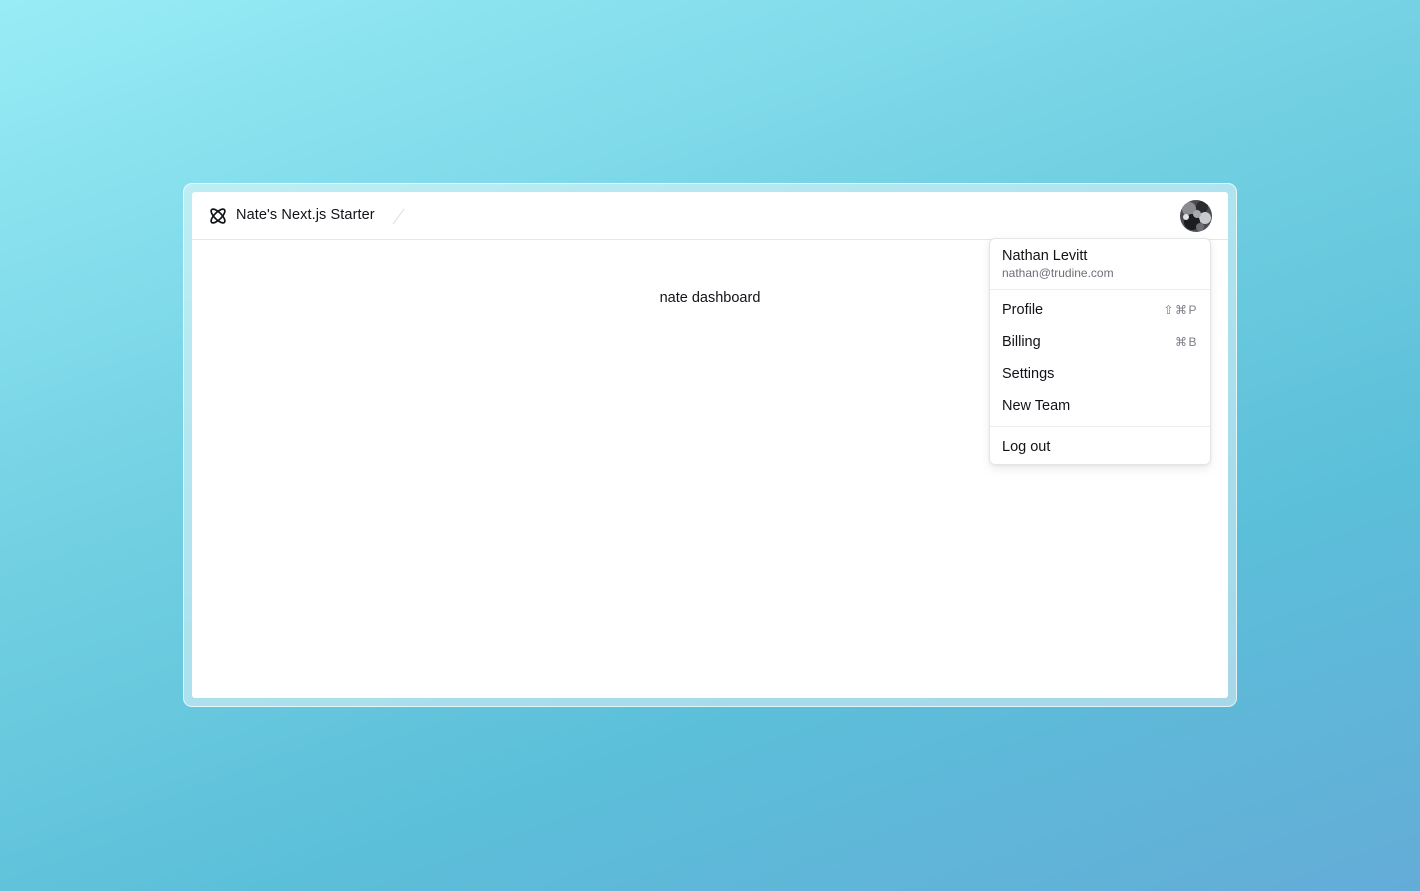 This screenshot has width=1420, height=891. What do you see at coordinates (1023, 310) in the screenshot?
I see `menu-item-label: Profile` at bounding box center [1023, 310].